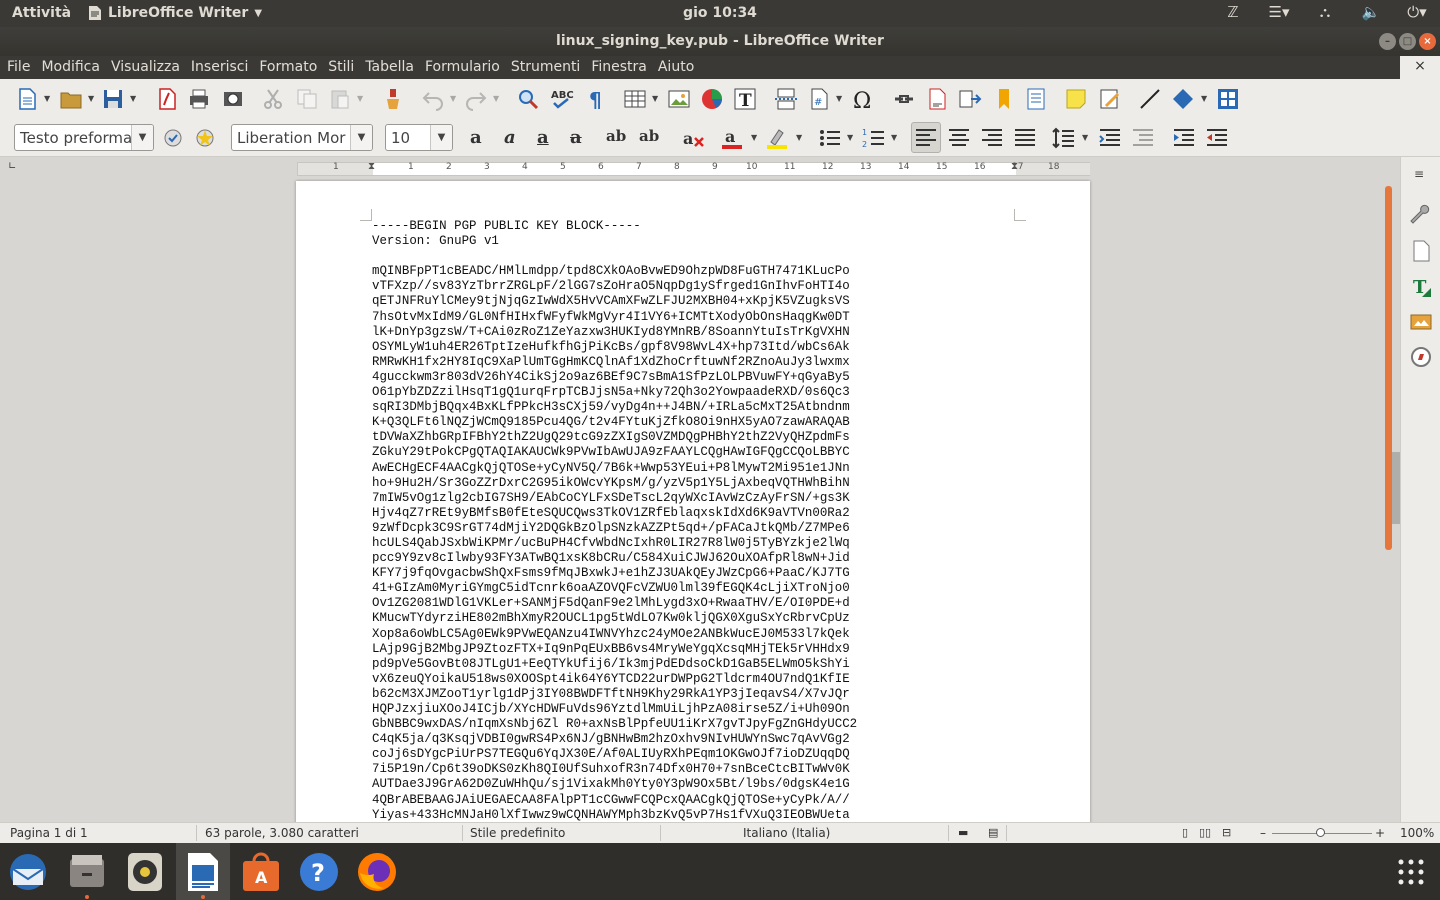 The image size is (1440, 900). What do you see at coordinates (145, 67) in the screenshot?
I see `menu-view: Visualizza` at bounding box center [145, 67].